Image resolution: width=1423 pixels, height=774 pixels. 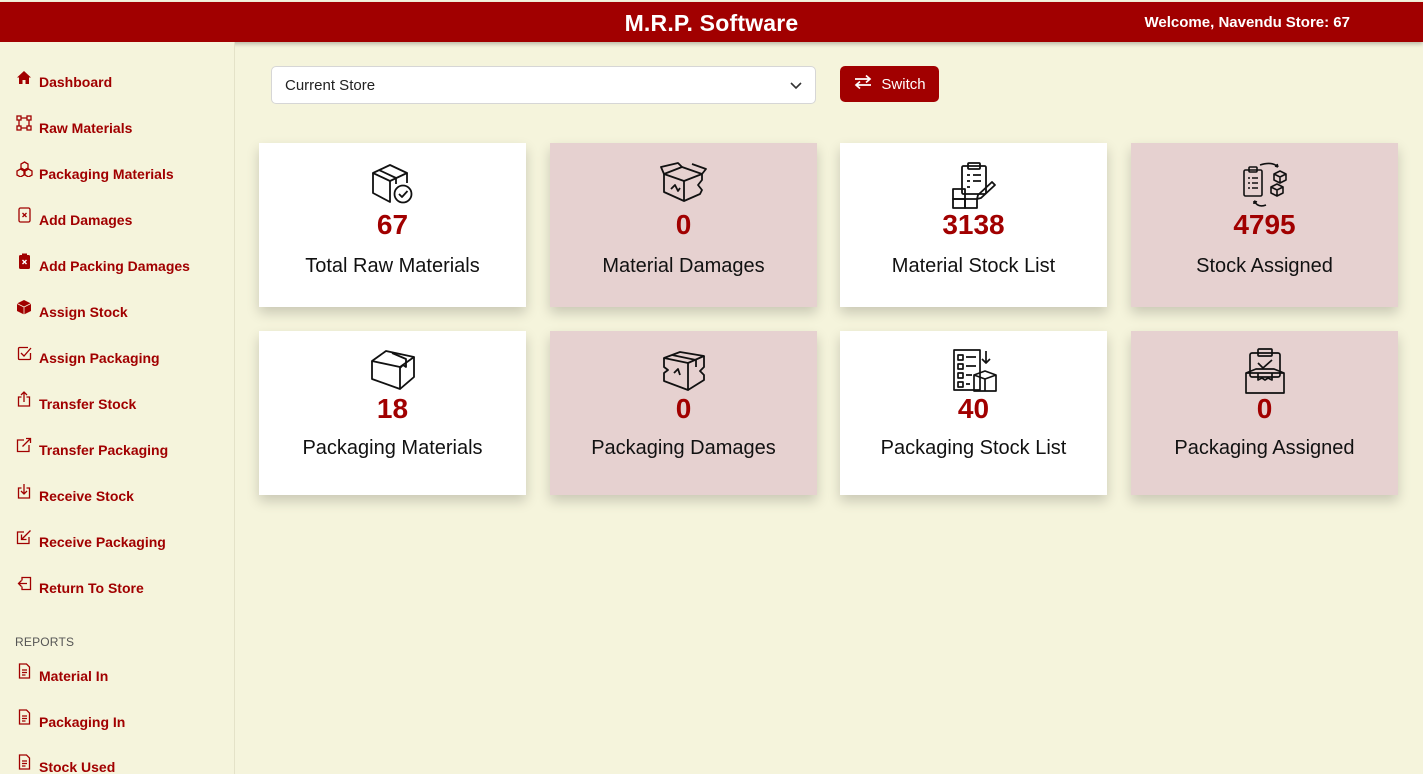 I want to click on sidebar-item-raw-materials: Raw Materials, so click(x=74, y=126).